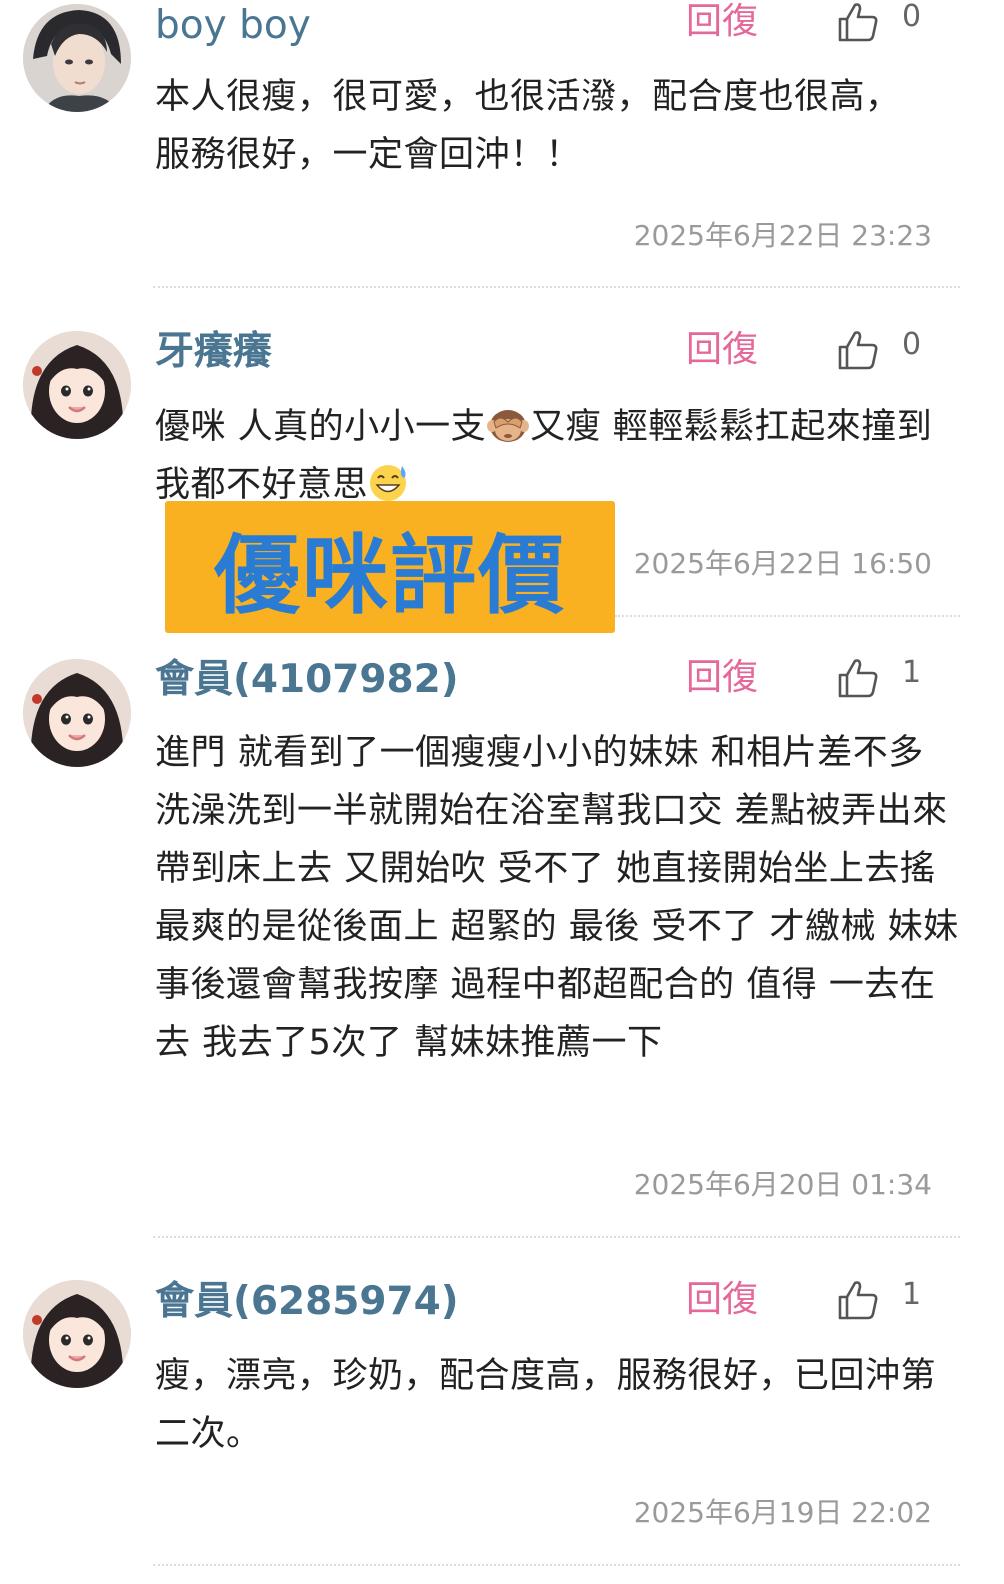 Image resolution: width=1004 pixels, height=1584 pixels. What do you see at coordinates (782, 235) in the screenshot?
I see `comment-timestamp: 2025年6月22日 23:23` at bounding box center [782, 235].